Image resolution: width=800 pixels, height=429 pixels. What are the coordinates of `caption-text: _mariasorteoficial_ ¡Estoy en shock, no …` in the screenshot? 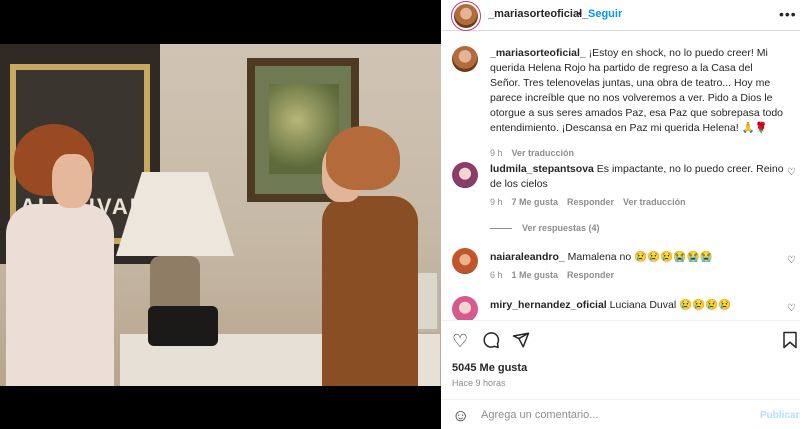 It's located at (637, 90).